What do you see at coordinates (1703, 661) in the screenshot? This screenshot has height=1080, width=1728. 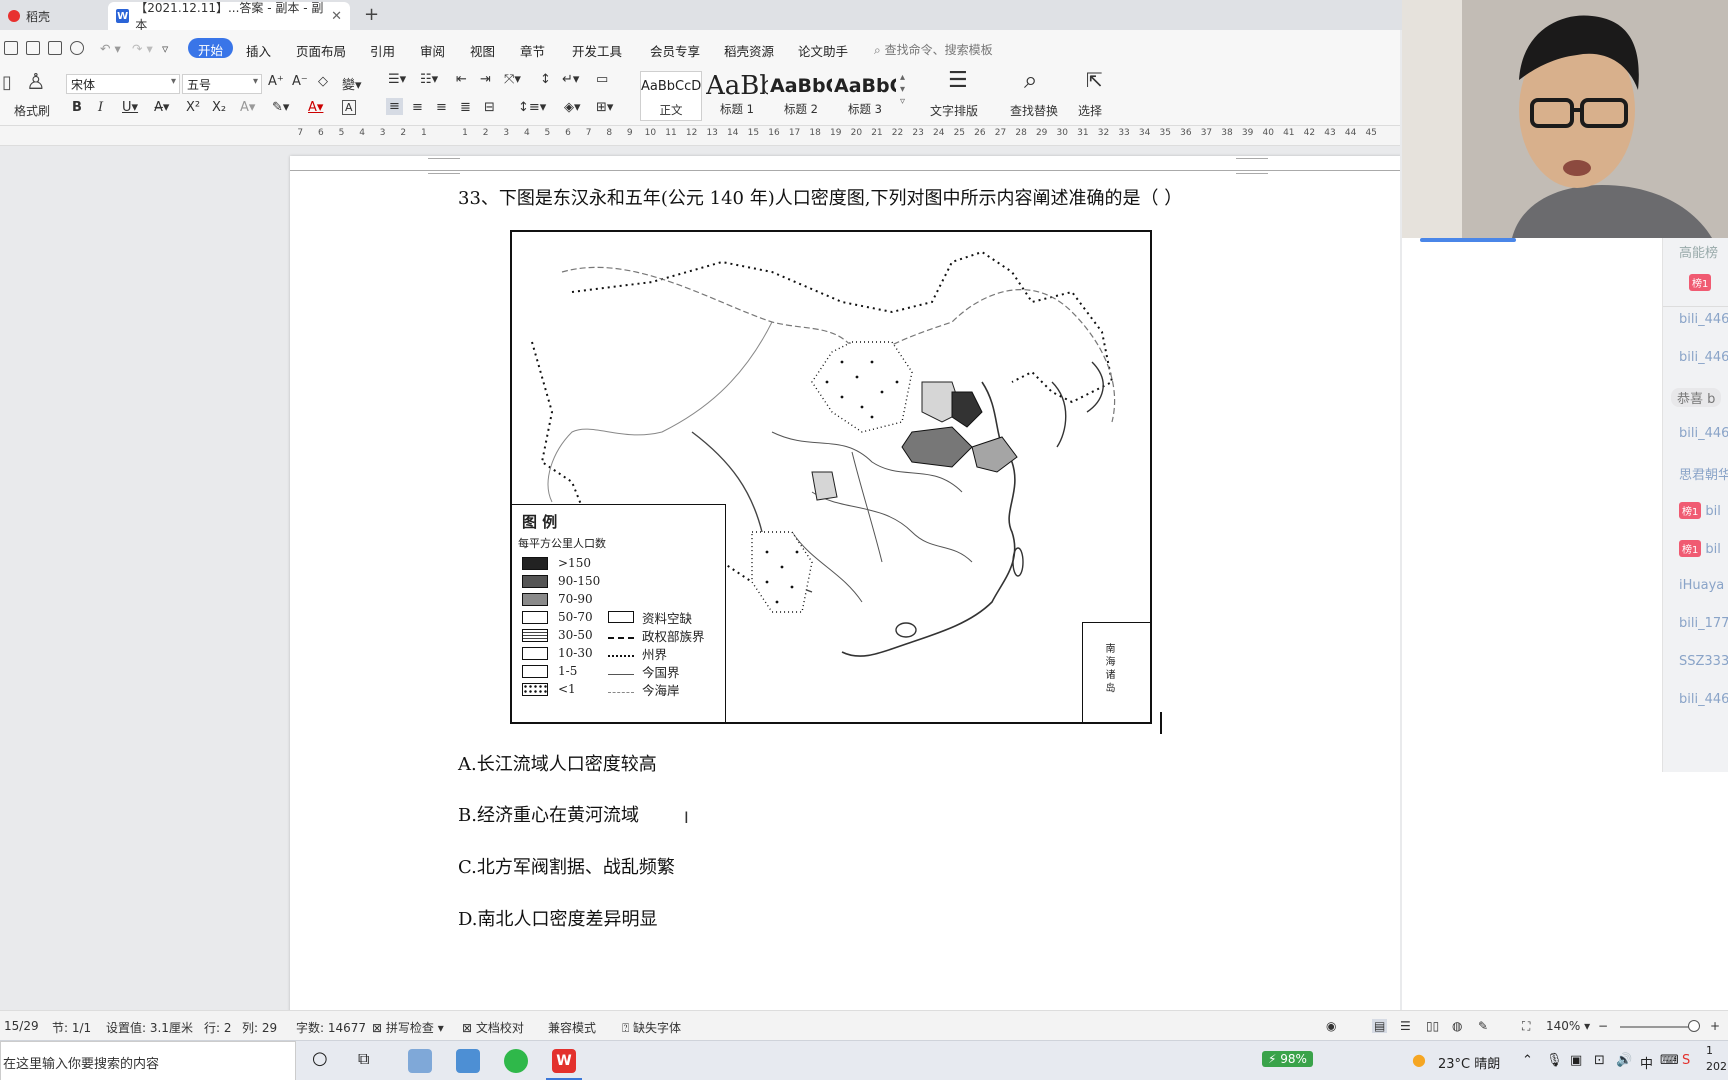 I see `chat-user: SSZ333` at bounding box center [1703, 661].